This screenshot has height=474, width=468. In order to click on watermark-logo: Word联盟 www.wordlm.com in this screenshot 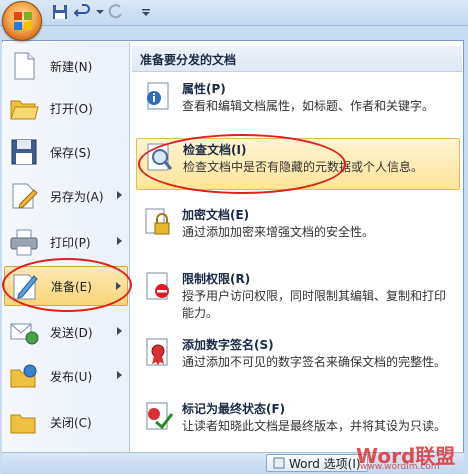, I will do `click(405, 456)`.